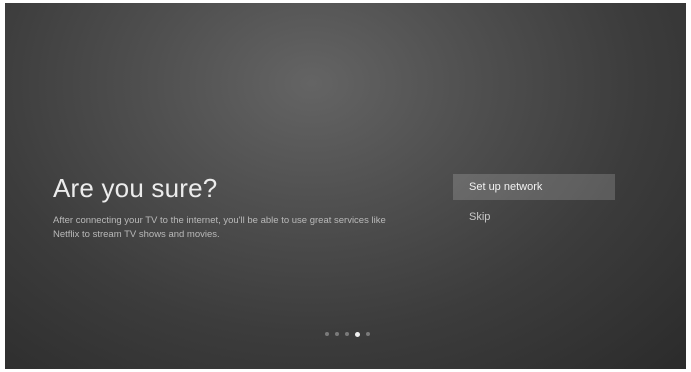 This screenshot has width=691, height=372. Describe the element at coordinates (534, 187) in the screenshot. I see `set-up-network-button: Set up network` at that location.